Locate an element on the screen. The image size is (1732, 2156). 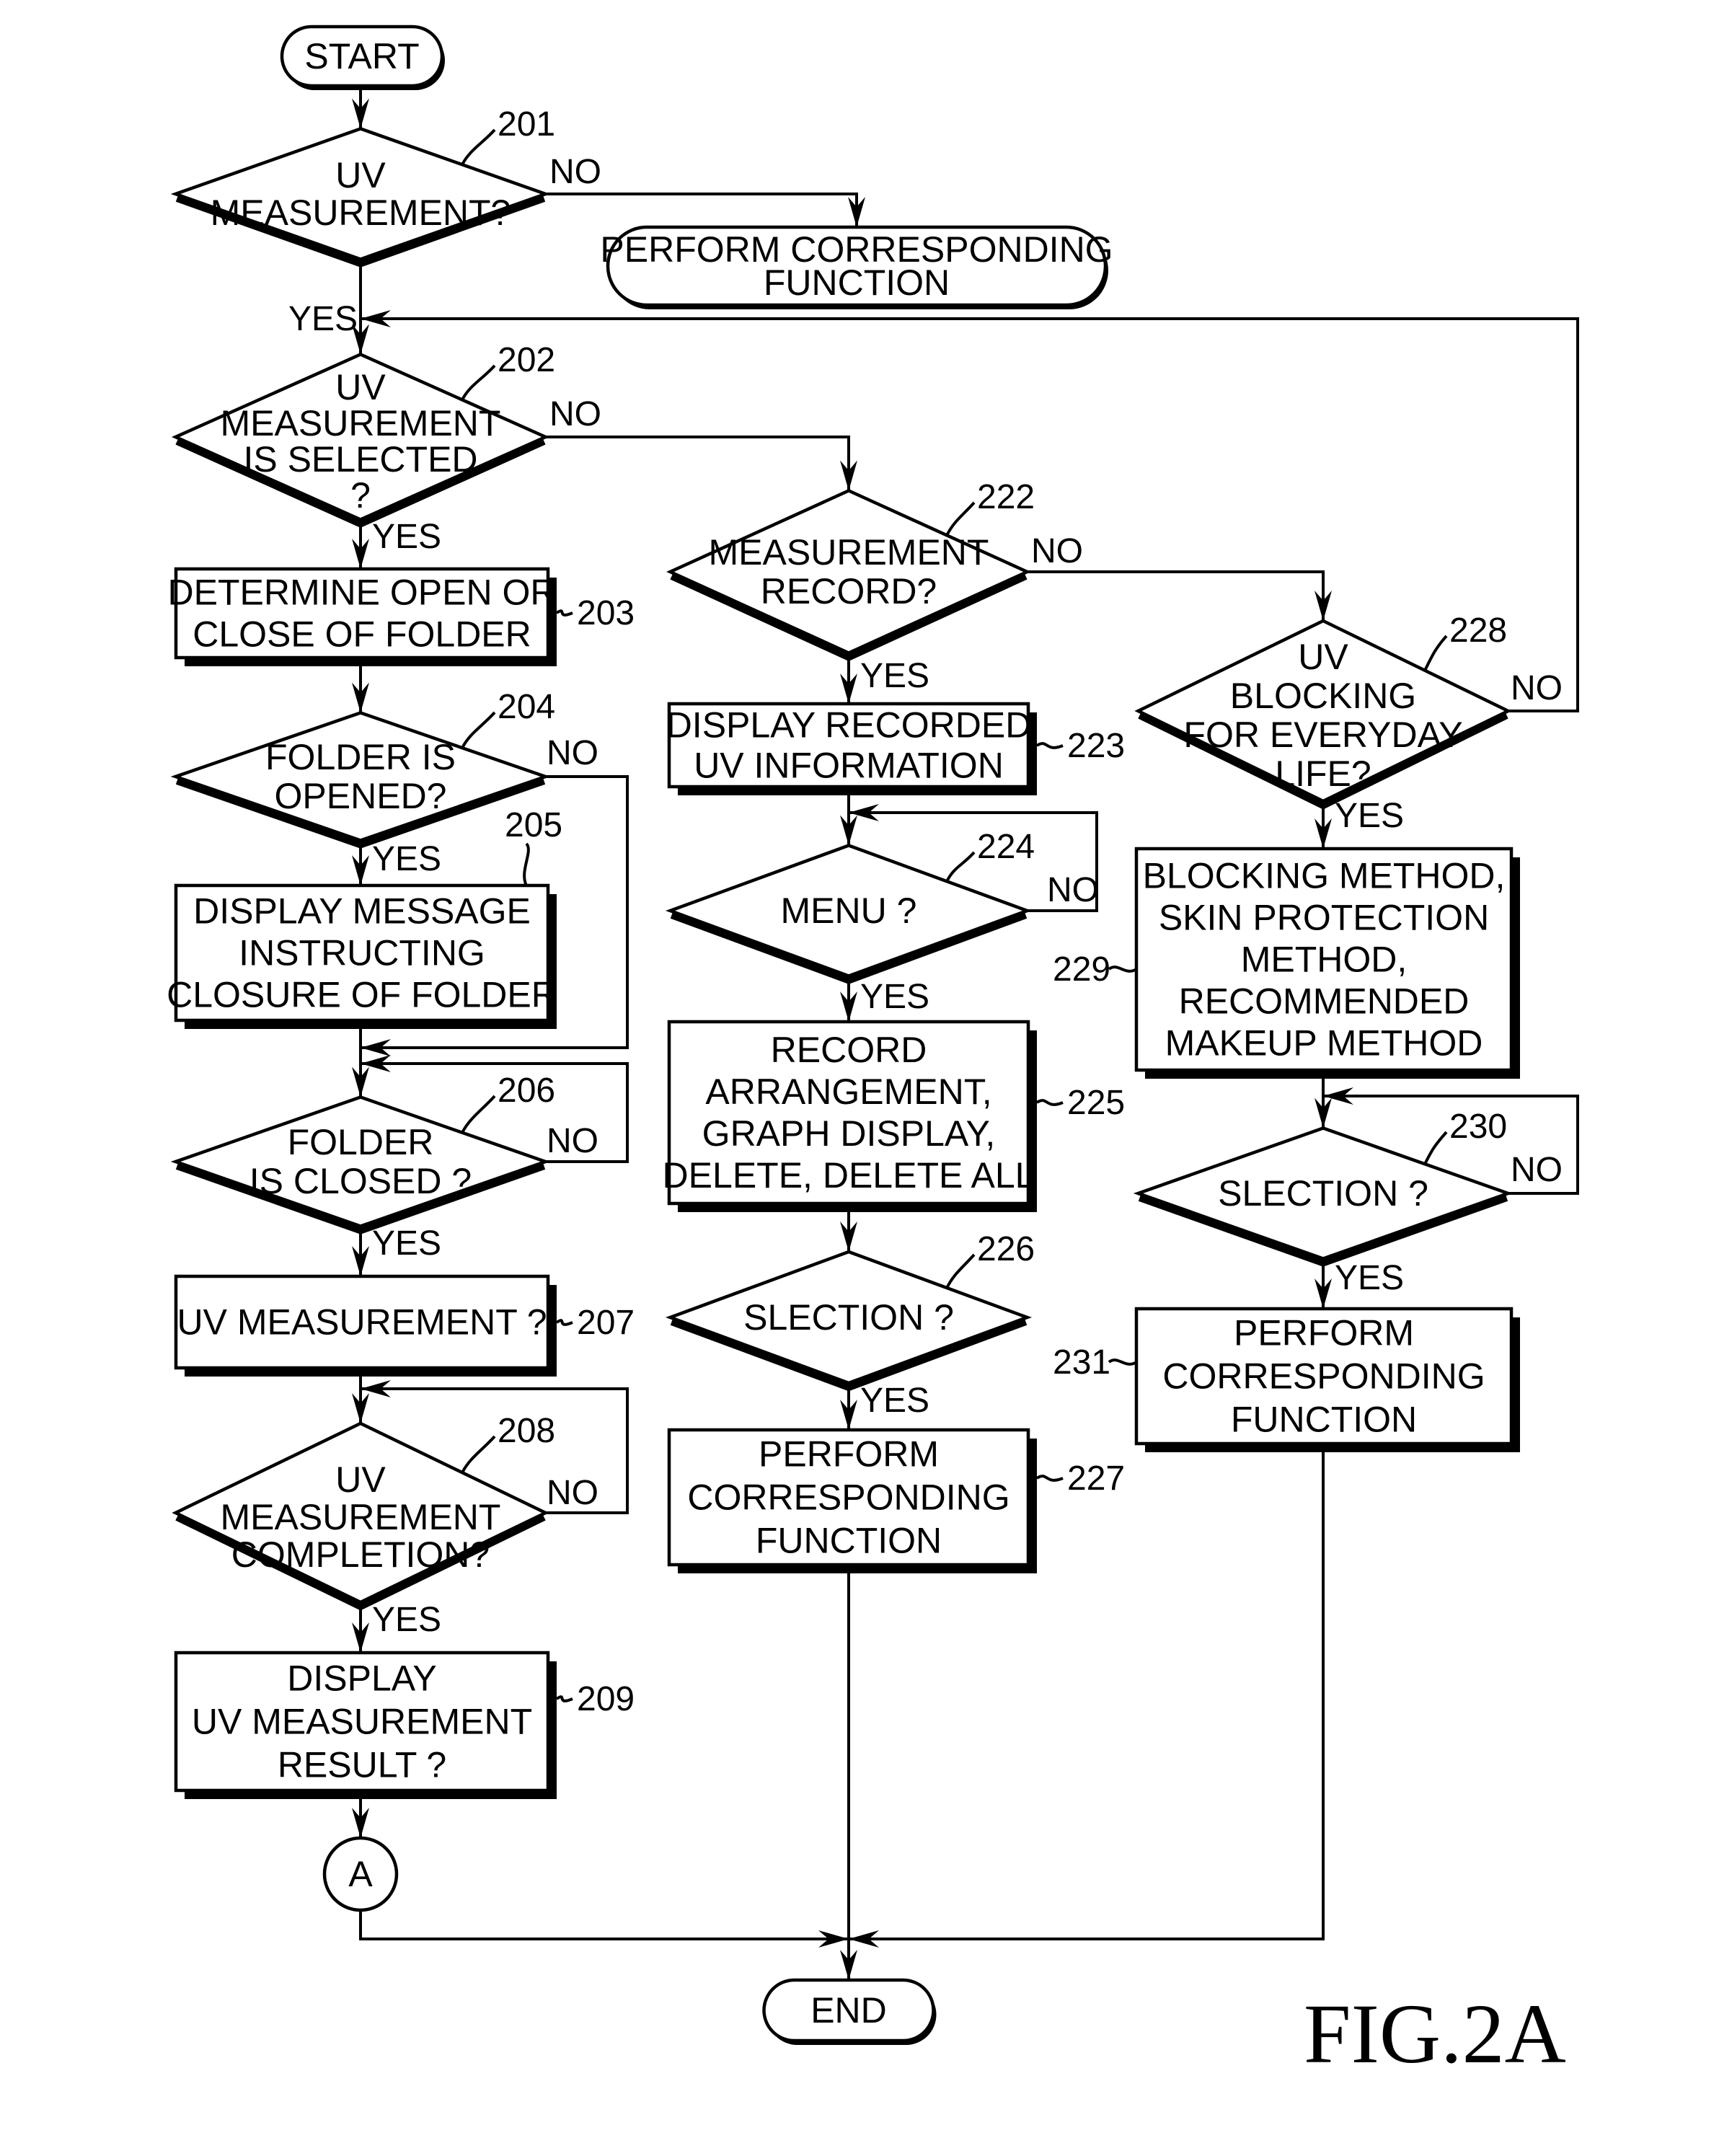
decision-222-text-line: RECORD? is located at coordinates (849, 591).